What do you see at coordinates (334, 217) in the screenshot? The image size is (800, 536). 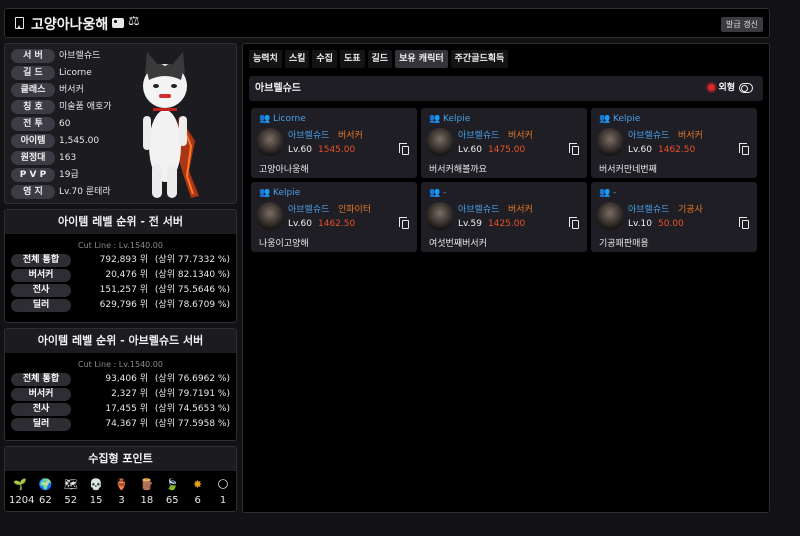 I see `character-card: 👥 Kelpie 아브렐슈드 인파이터 Lv.60 1462.50 나웅이고양해` at bounding box center [334, 217].